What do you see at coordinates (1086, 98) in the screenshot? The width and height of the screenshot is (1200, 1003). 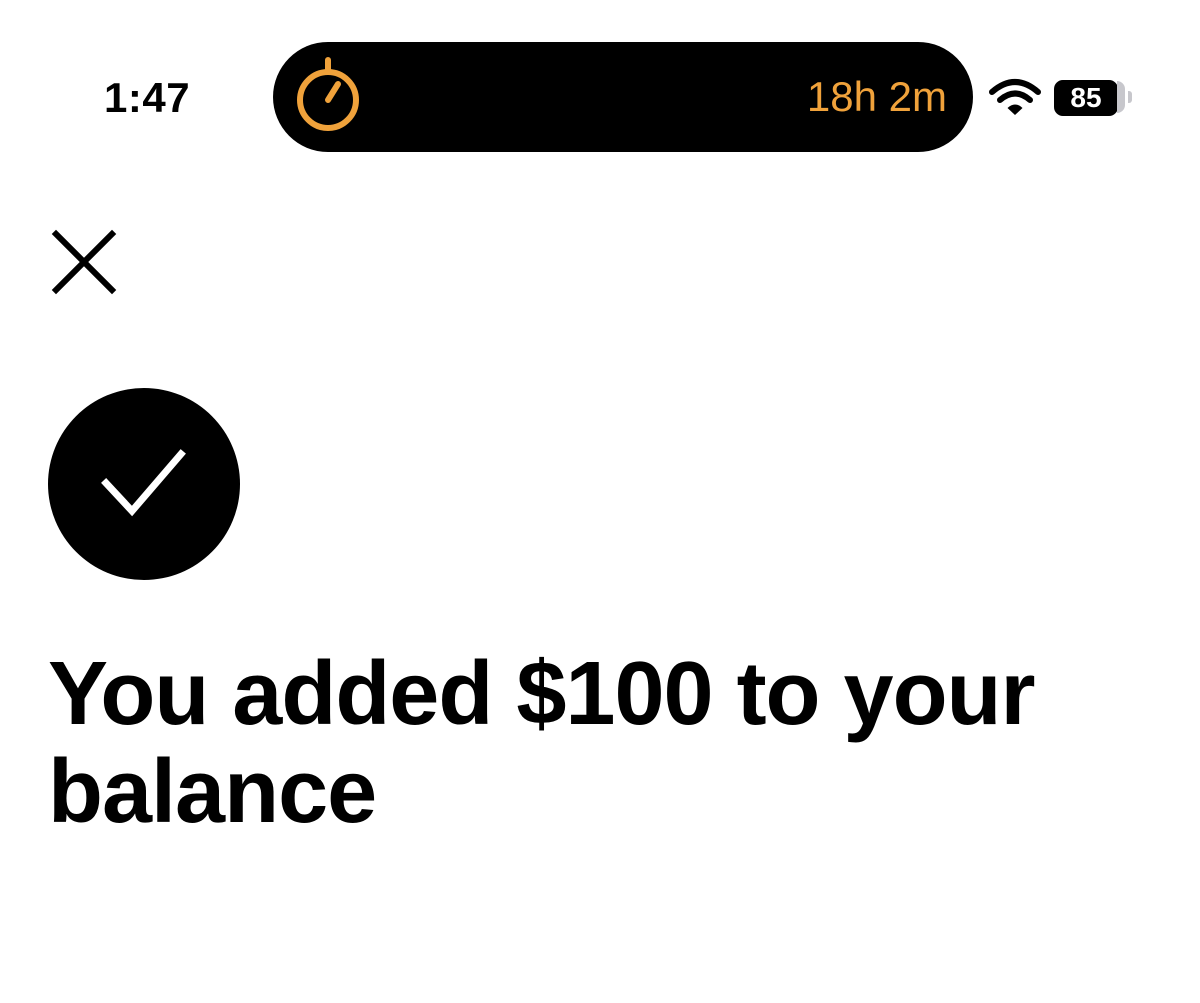 I see `battery-level: 85` at bounding box center [1086, 98].